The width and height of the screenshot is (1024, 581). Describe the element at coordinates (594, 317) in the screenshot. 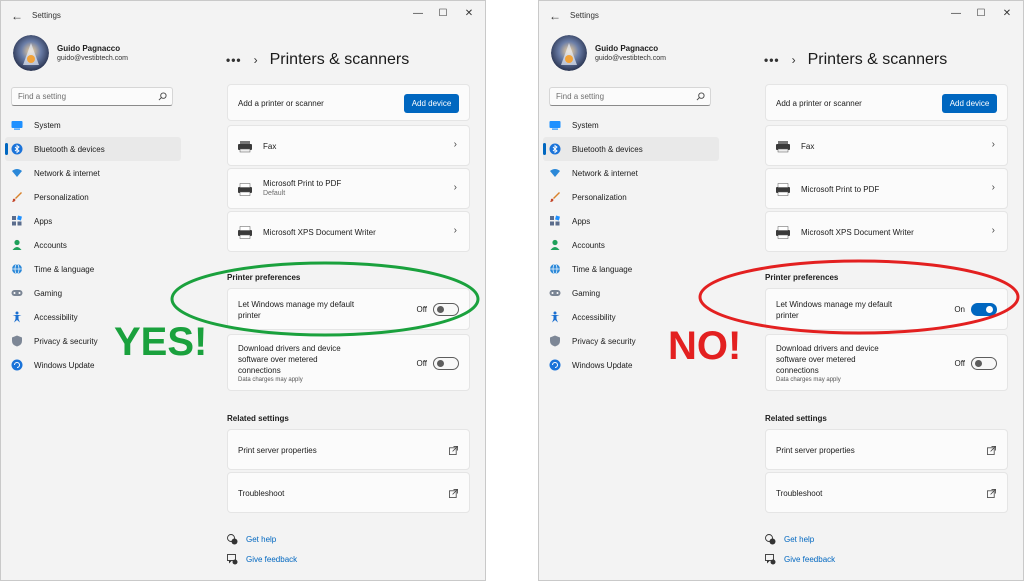

I see `sidebar-item-label: Accessibility` at that location.